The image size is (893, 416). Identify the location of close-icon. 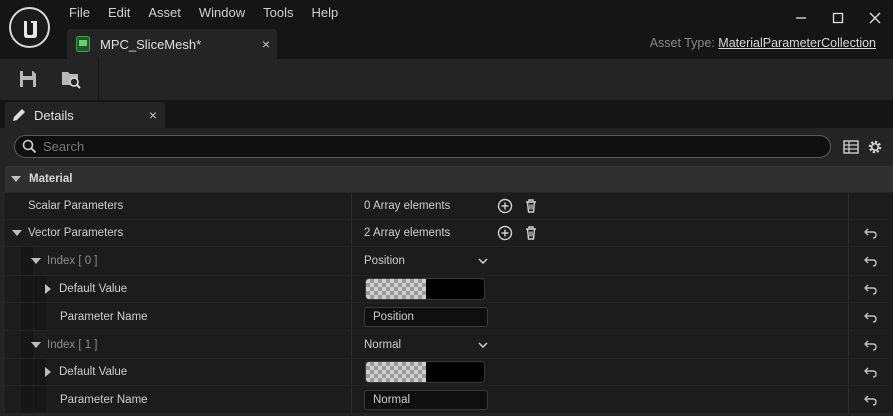
(874, 18).